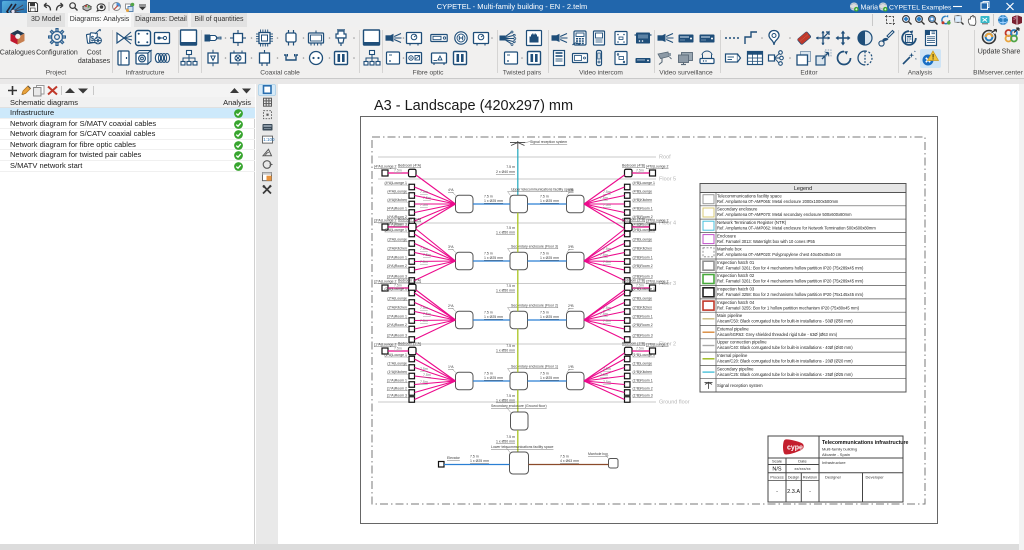  Describe the element at coordinates (396, 355) in the screenshot. I see `svg-text: (1ºA)Lounge 1` at that location.